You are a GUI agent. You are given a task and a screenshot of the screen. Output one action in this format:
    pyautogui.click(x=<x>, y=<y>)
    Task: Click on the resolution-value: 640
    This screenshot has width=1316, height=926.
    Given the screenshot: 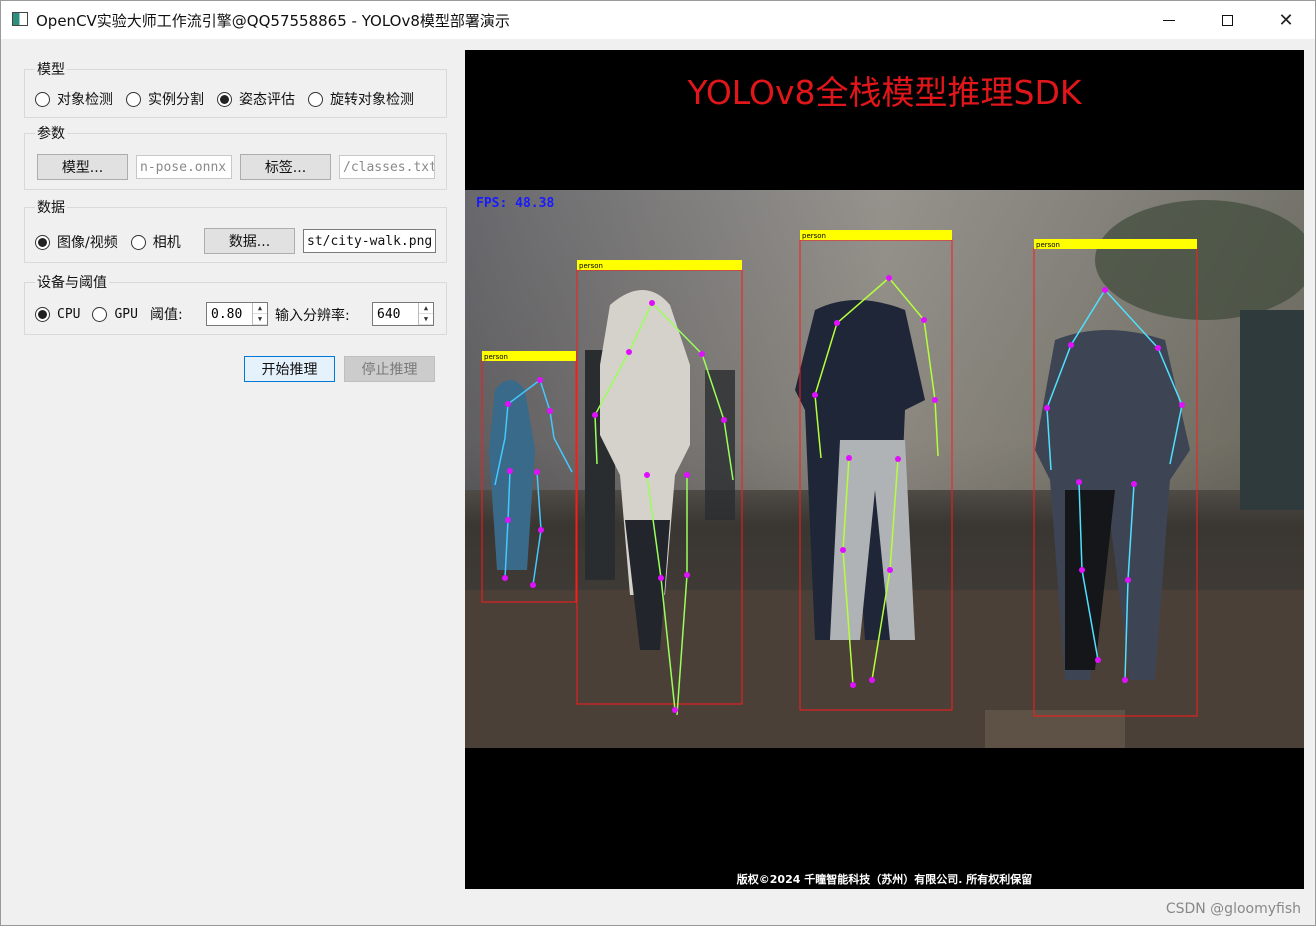 What is the action you would take?
    pyautogui.click(x=389, y=314)
    